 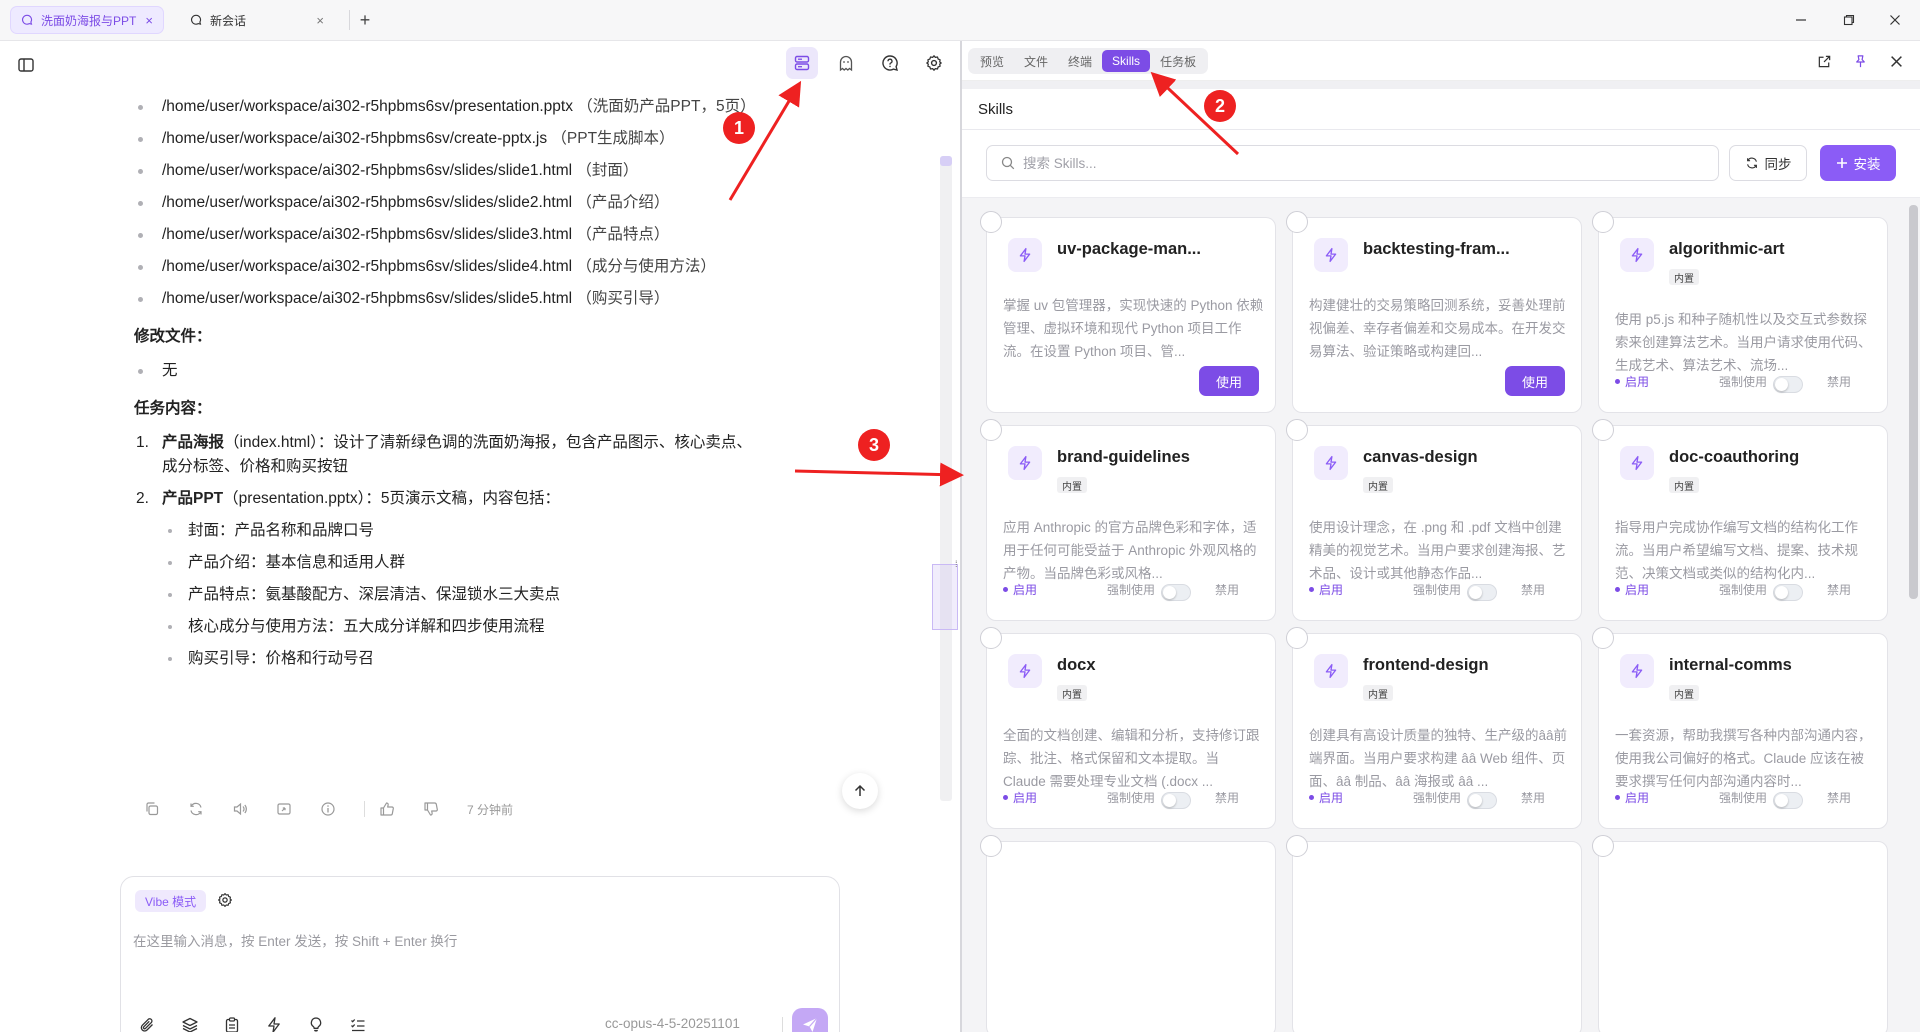 I want to click on tab-poster-ppt: 洗面奶海报与PPT ×, so click(x=87, y=20).